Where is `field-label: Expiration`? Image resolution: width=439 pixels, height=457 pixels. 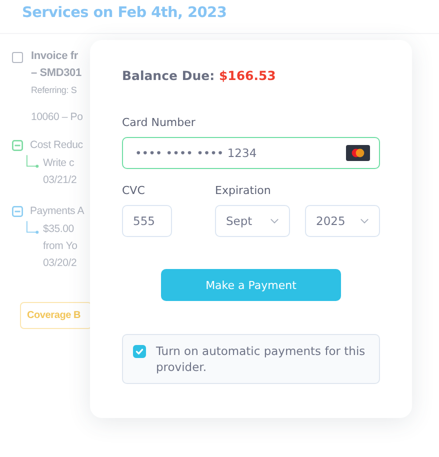 field-label: Expiration is located at coordinates (243, 190).